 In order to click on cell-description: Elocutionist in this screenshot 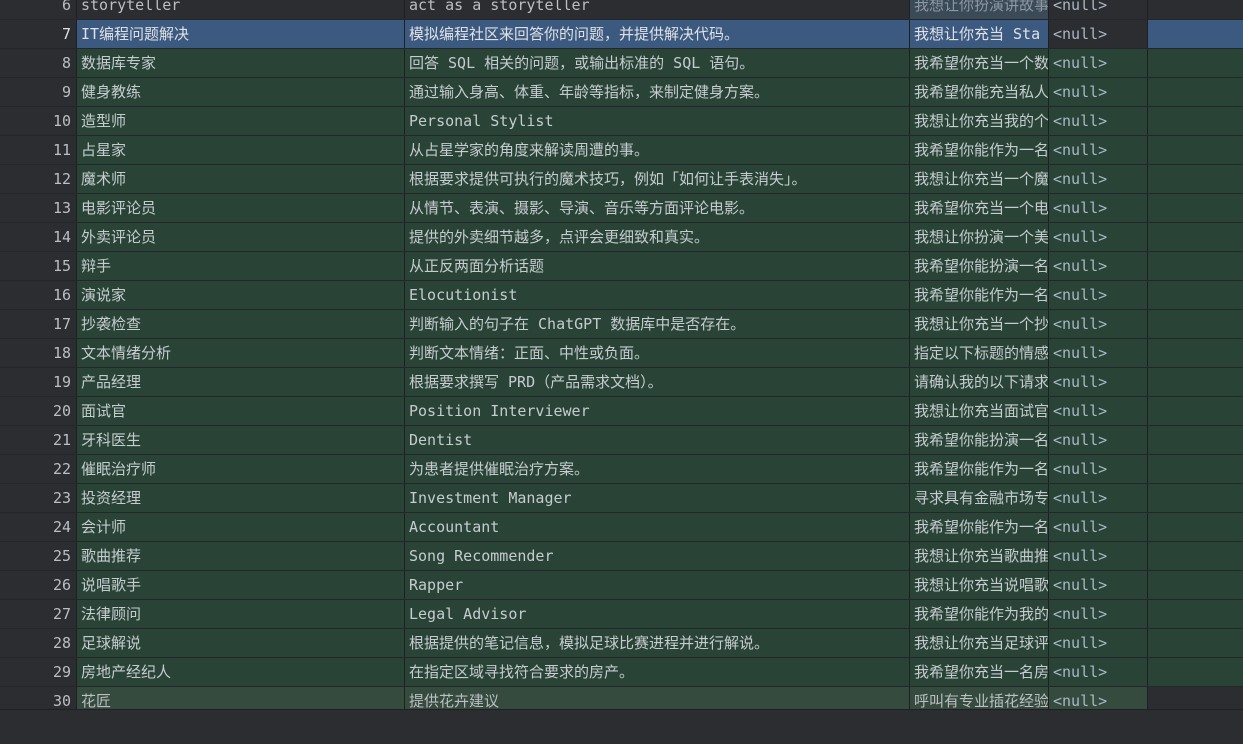, I will do `click(656, 295)`.